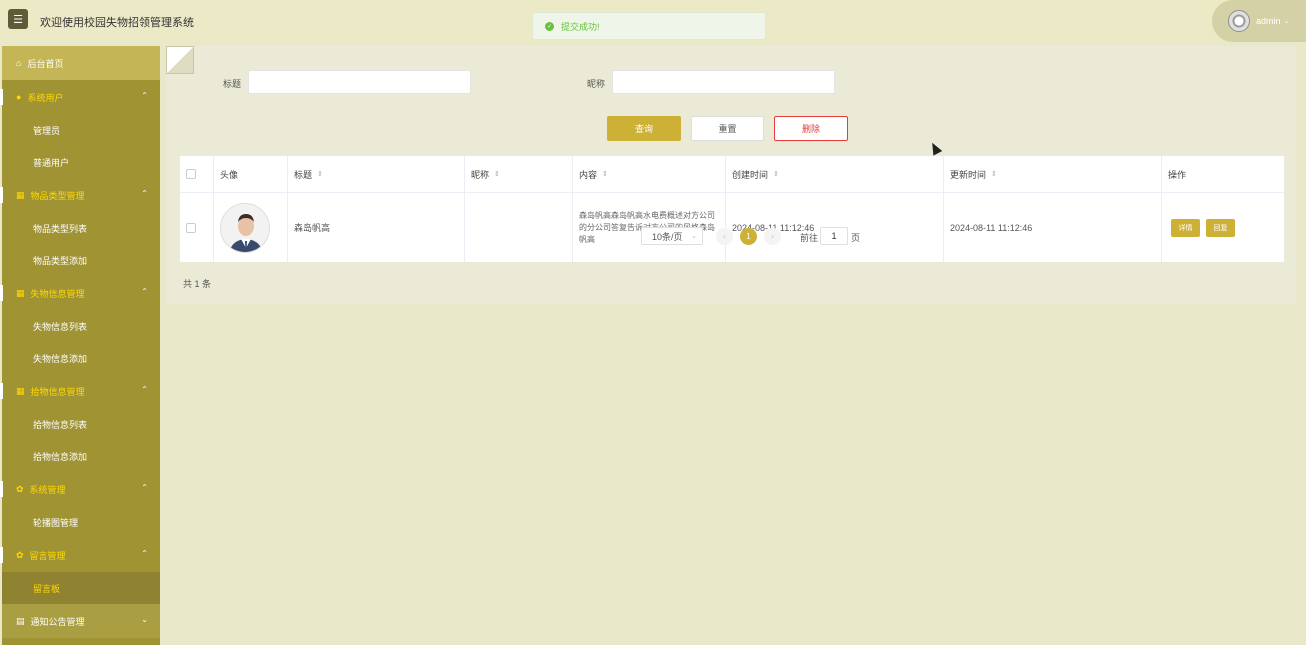 Image resolution: width=1306 pixels, height=645 pixels. Describe the element at coordinates (519, 227) in the screenshot. I see `row-nickname-cell` at that location.